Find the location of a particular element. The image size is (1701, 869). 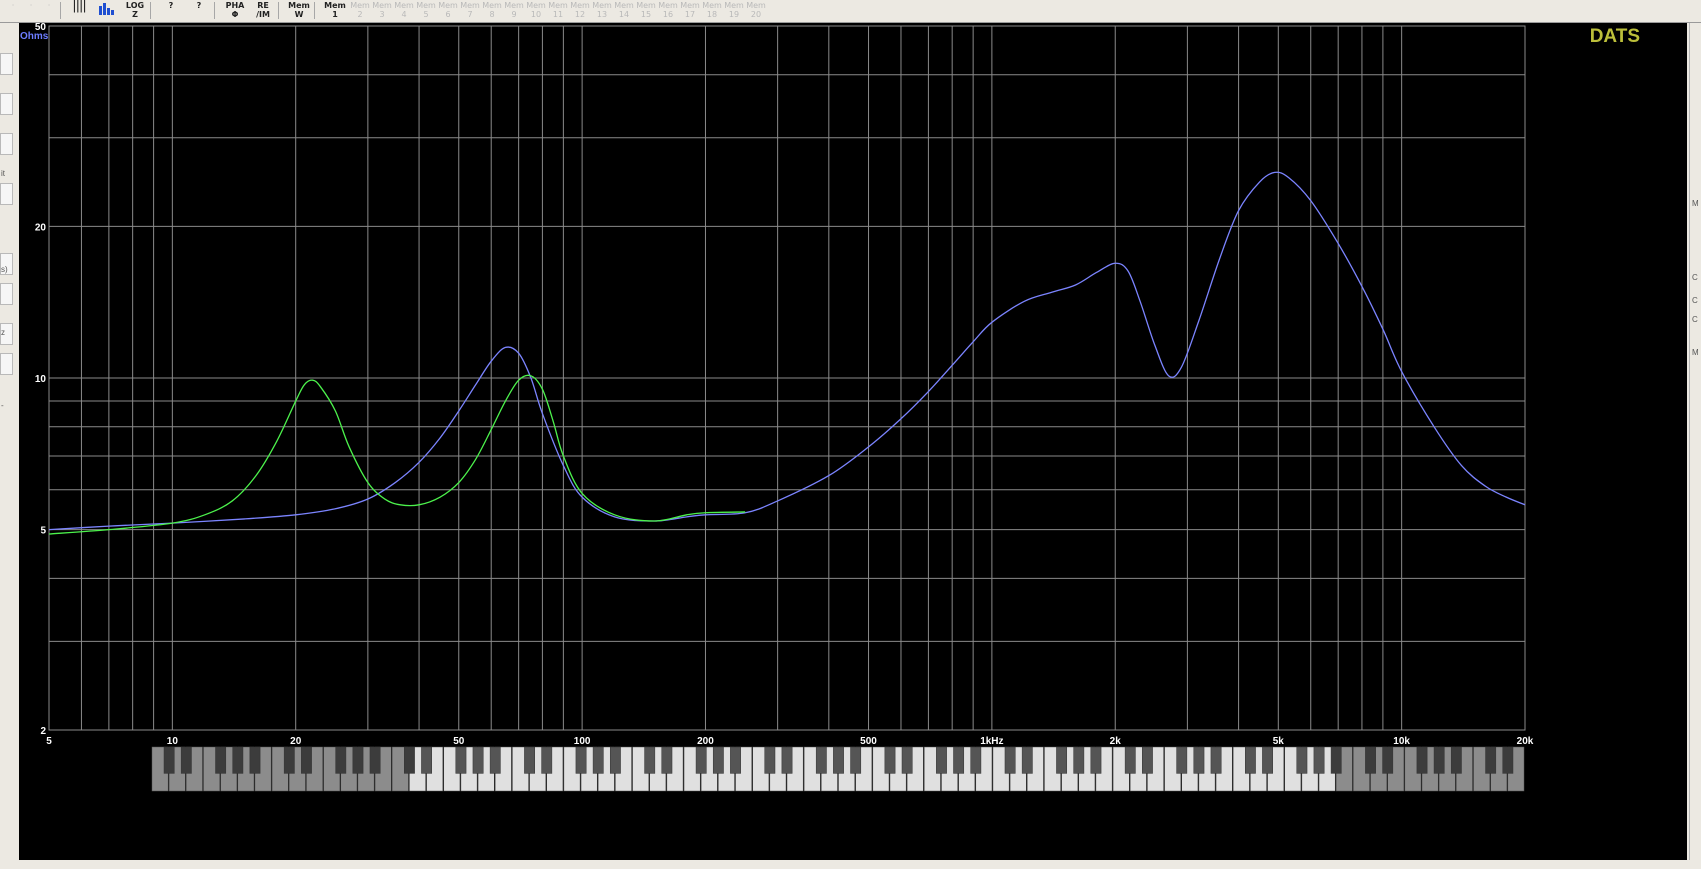

status-strip is located at coordinates (850, 864).